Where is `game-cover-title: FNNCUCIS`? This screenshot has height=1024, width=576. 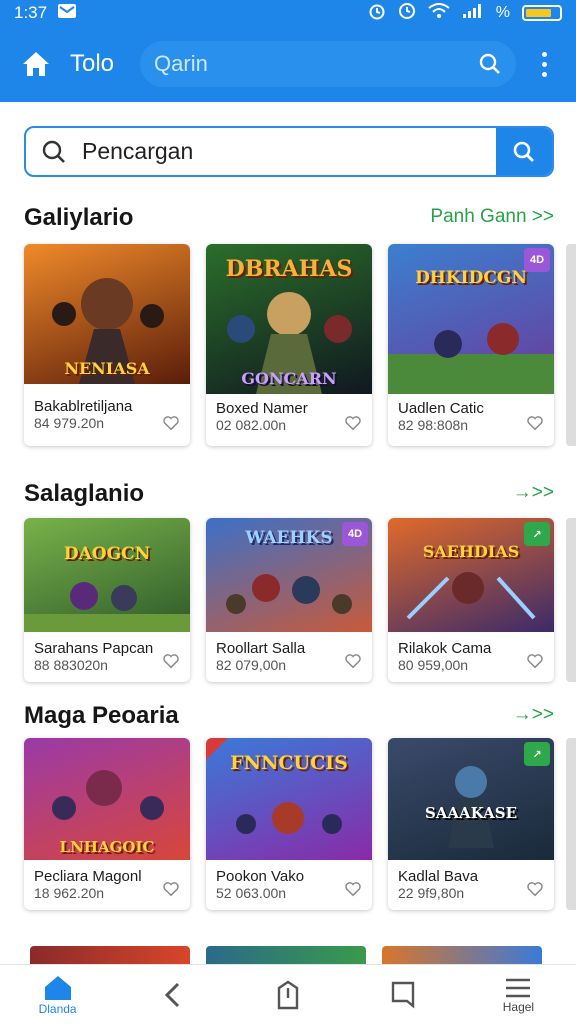 game-cover-title: FNNCUCIS is located at coordinates (289, 763).